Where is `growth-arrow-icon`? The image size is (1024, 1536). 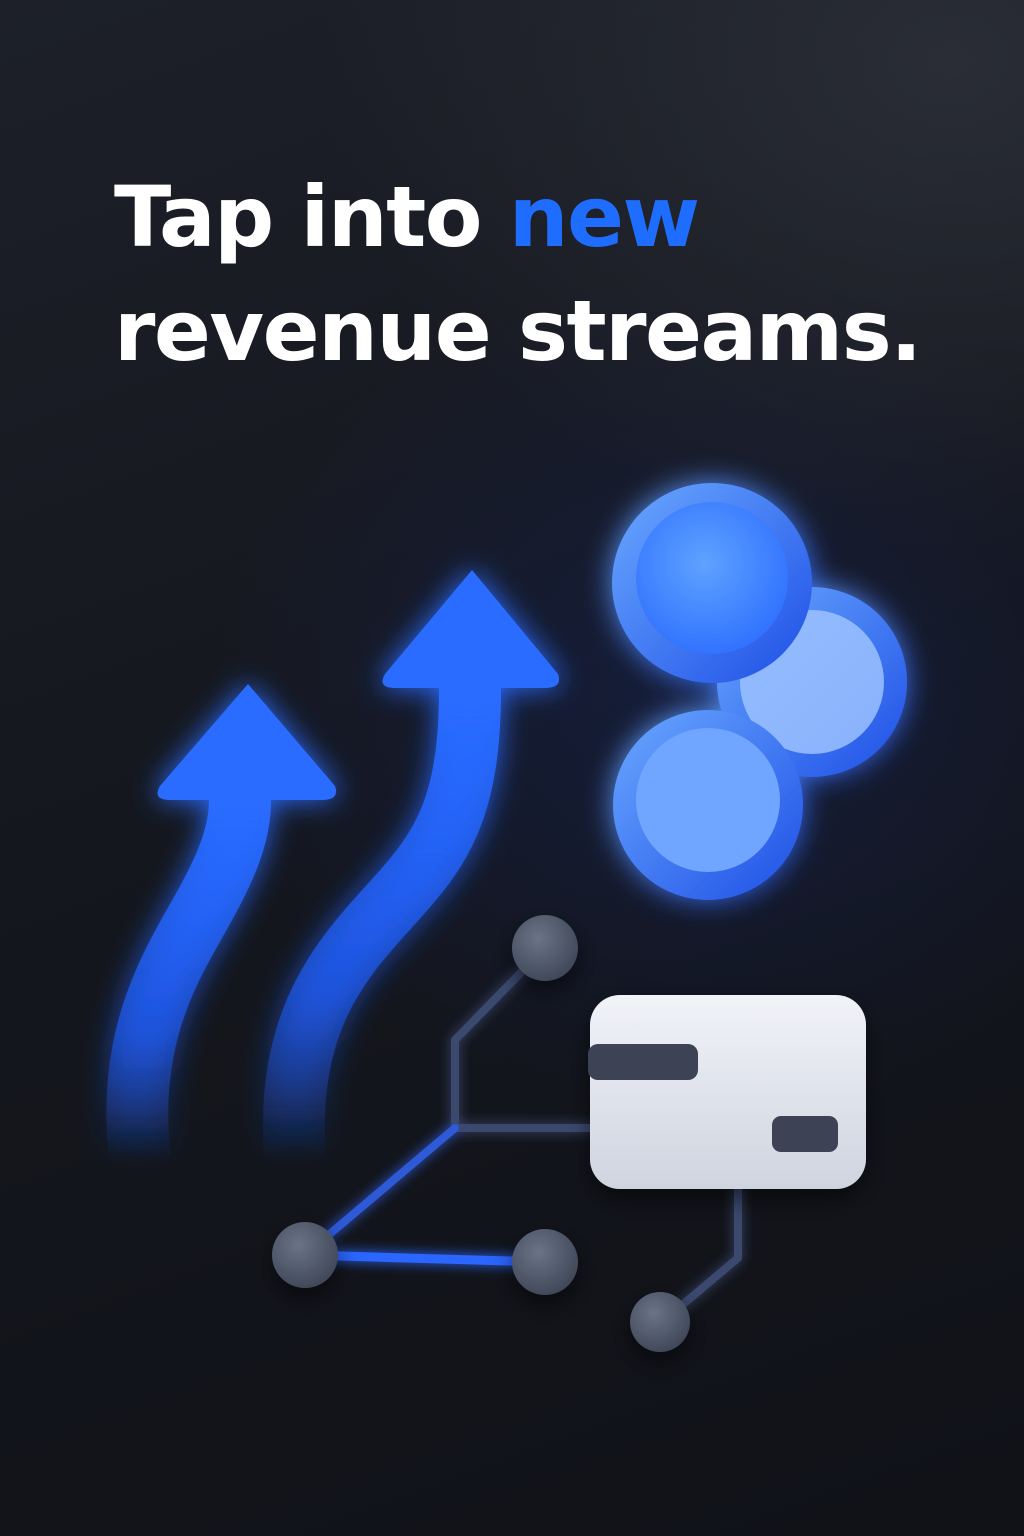 growth-arrow-icon is located at coordinates (411, 880).